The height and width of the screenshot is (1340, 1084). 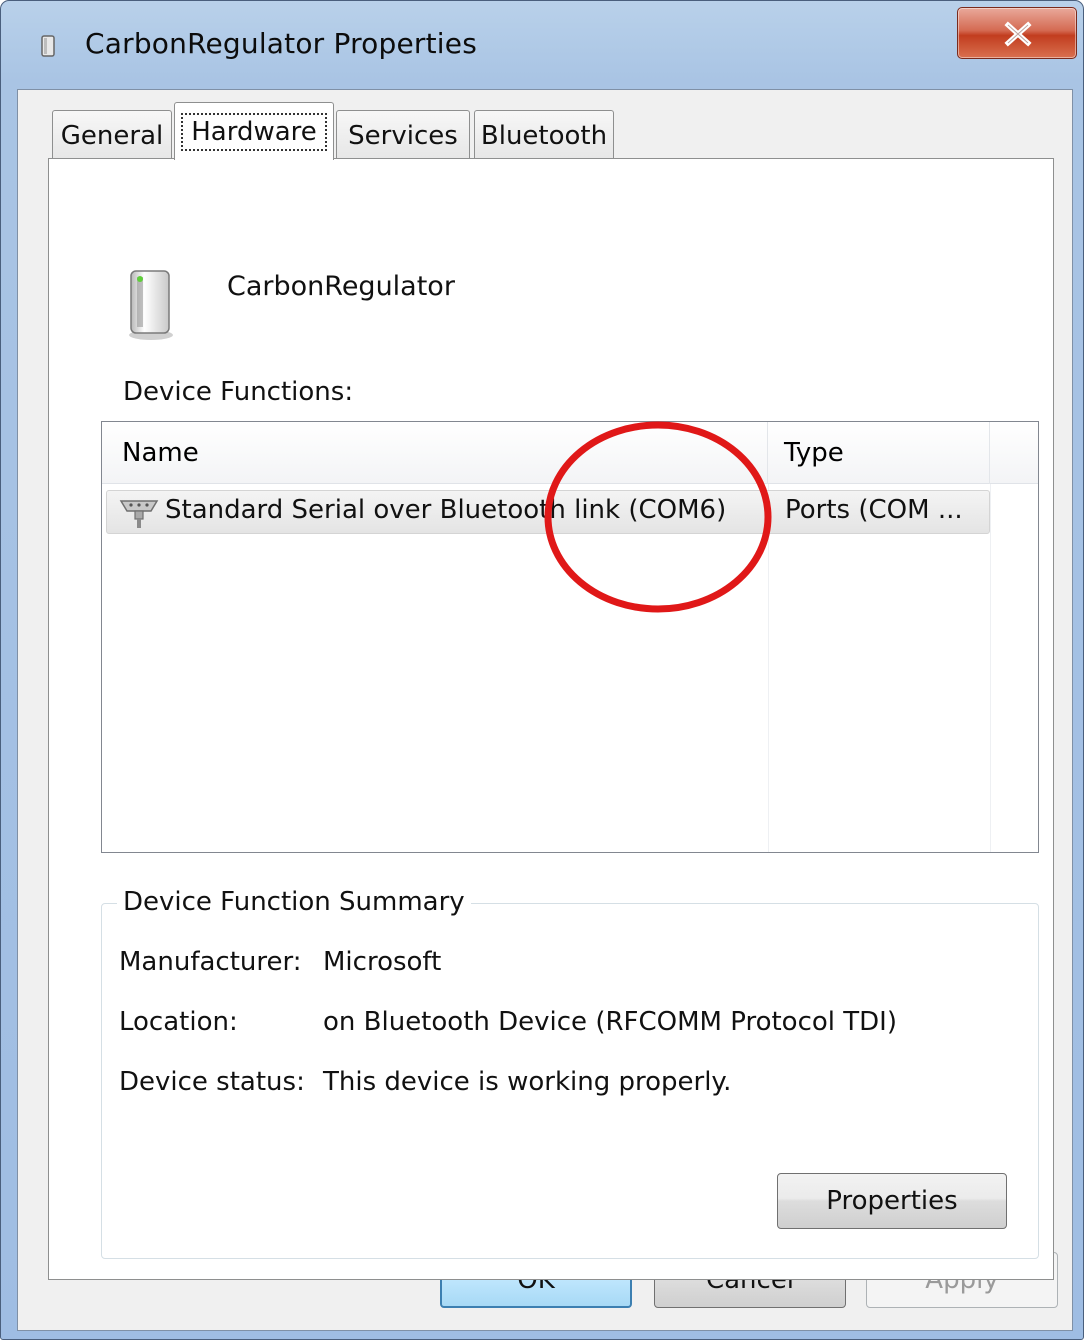 I want to click on device-icon-small, so click(x=48, y=46).